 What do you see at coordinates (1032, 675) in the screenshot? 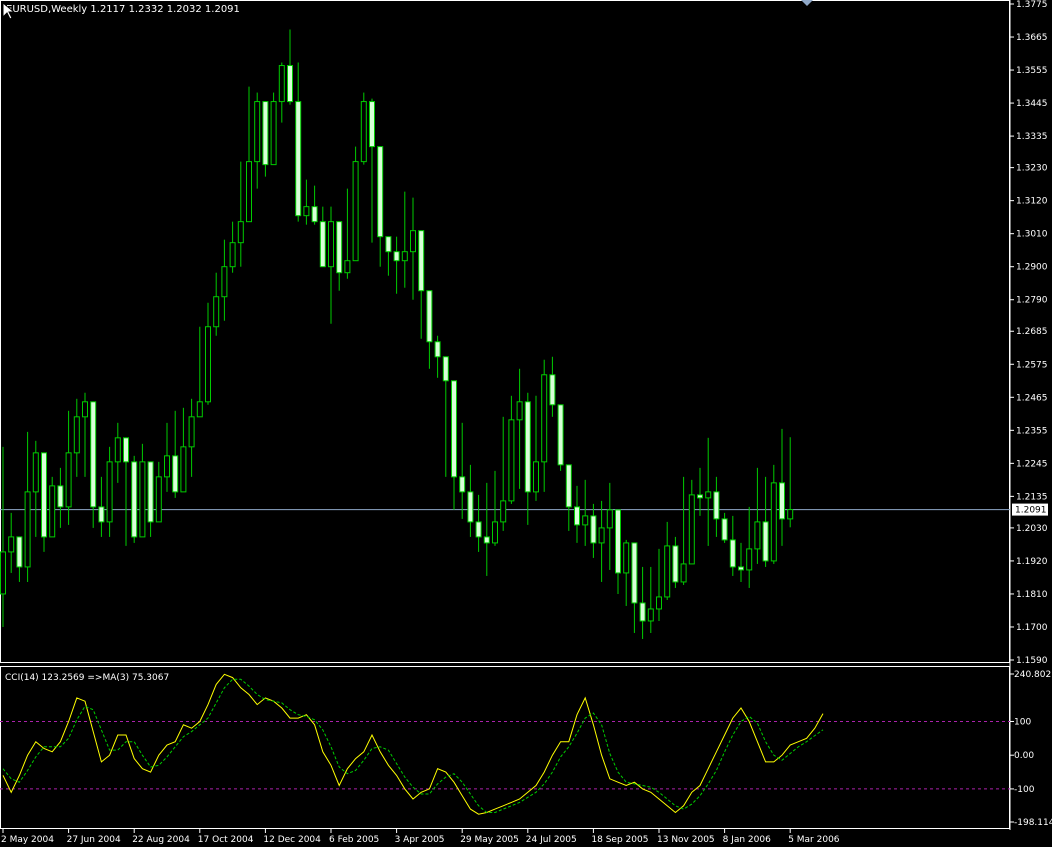
I see `cci-tick-label: 240.802` at bounding box center [1032, 675].